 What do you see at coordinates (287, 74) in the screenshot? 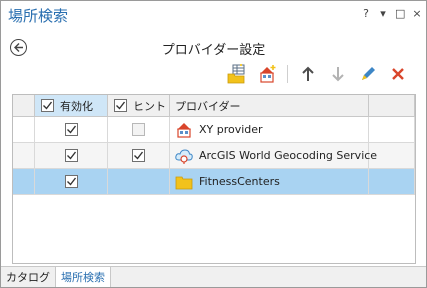
I see `toolbar-separator` at bounding box center [287, 74].